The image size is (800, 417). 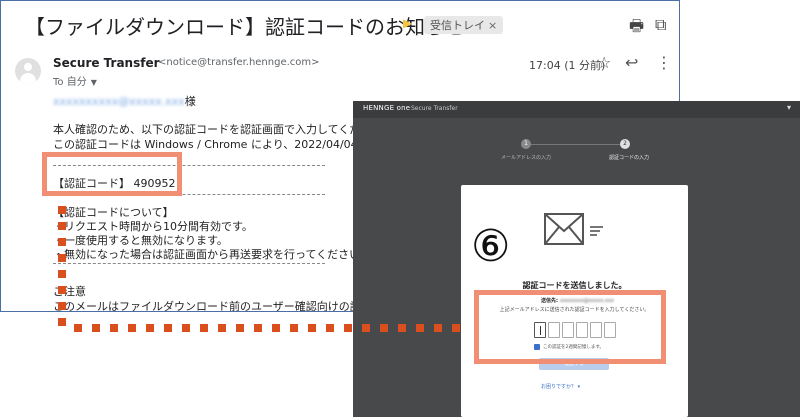 What do you see at coordinates (564, 229) in the screenshot?
I see `envelope-icon` at bounding box center [564, 229].